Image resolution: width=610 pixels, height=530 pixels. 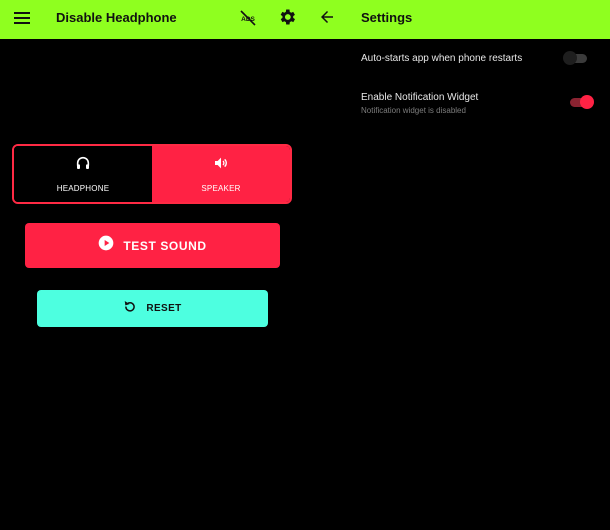 I want to click on test-sound-button: TEST SOUND, so click(x=152, y=245).